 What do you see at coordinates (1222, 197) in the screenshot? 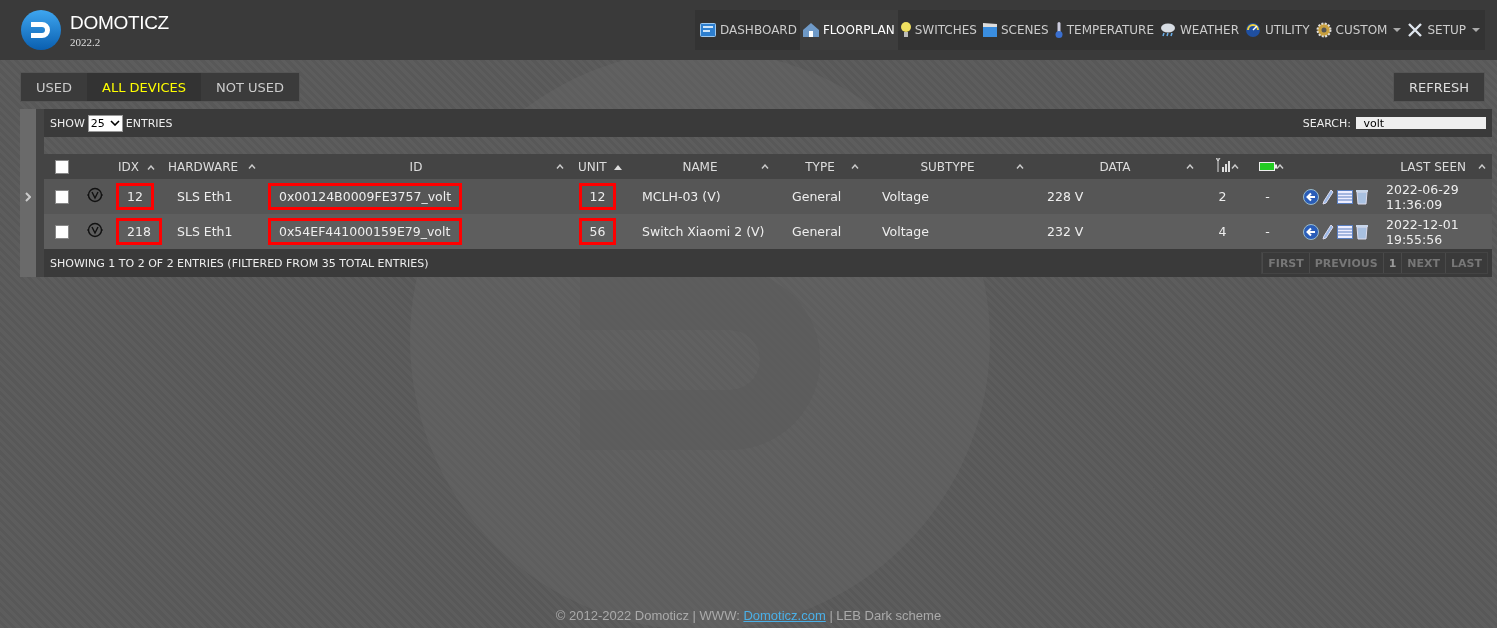
I see `table-cell-text: 2` at bounding box center [1222, 197].